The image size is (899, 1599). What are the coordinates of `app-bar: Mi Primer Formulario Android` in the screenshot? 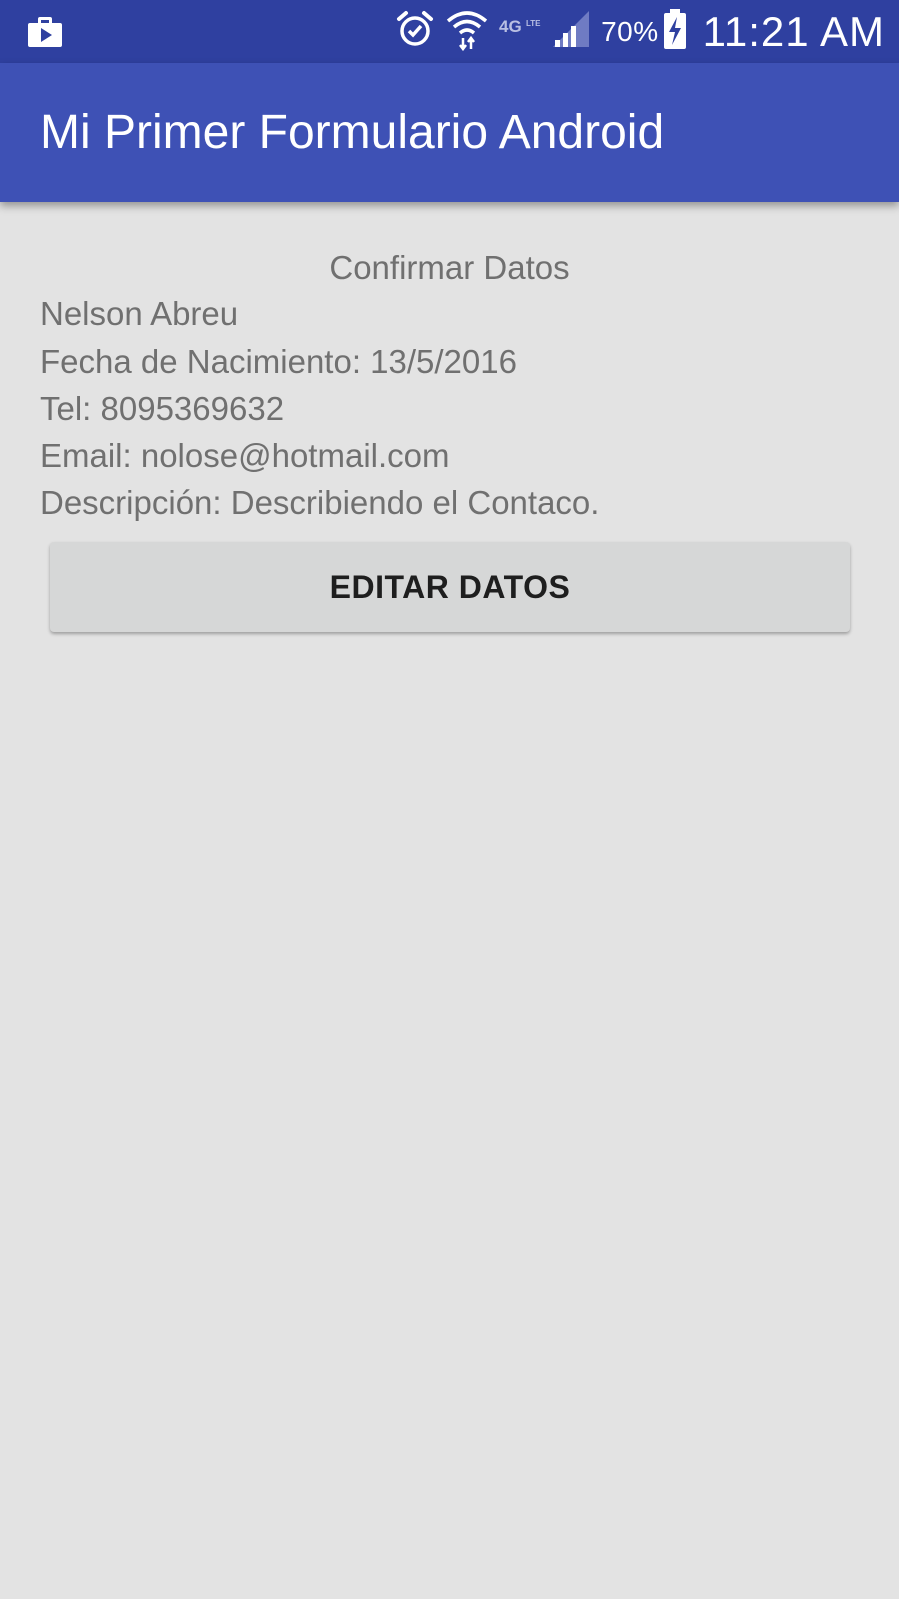 It's located at (449, 132).